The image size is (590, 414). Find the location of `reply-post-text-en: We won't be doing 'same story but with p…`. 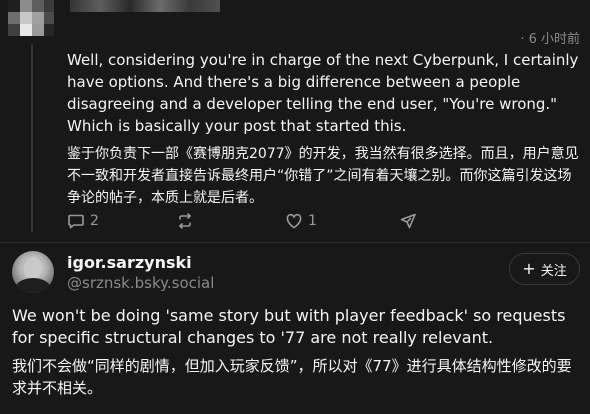

reply-post-text-en: We won't be doing 'same story but with p… is located at coordinates (289, 326).